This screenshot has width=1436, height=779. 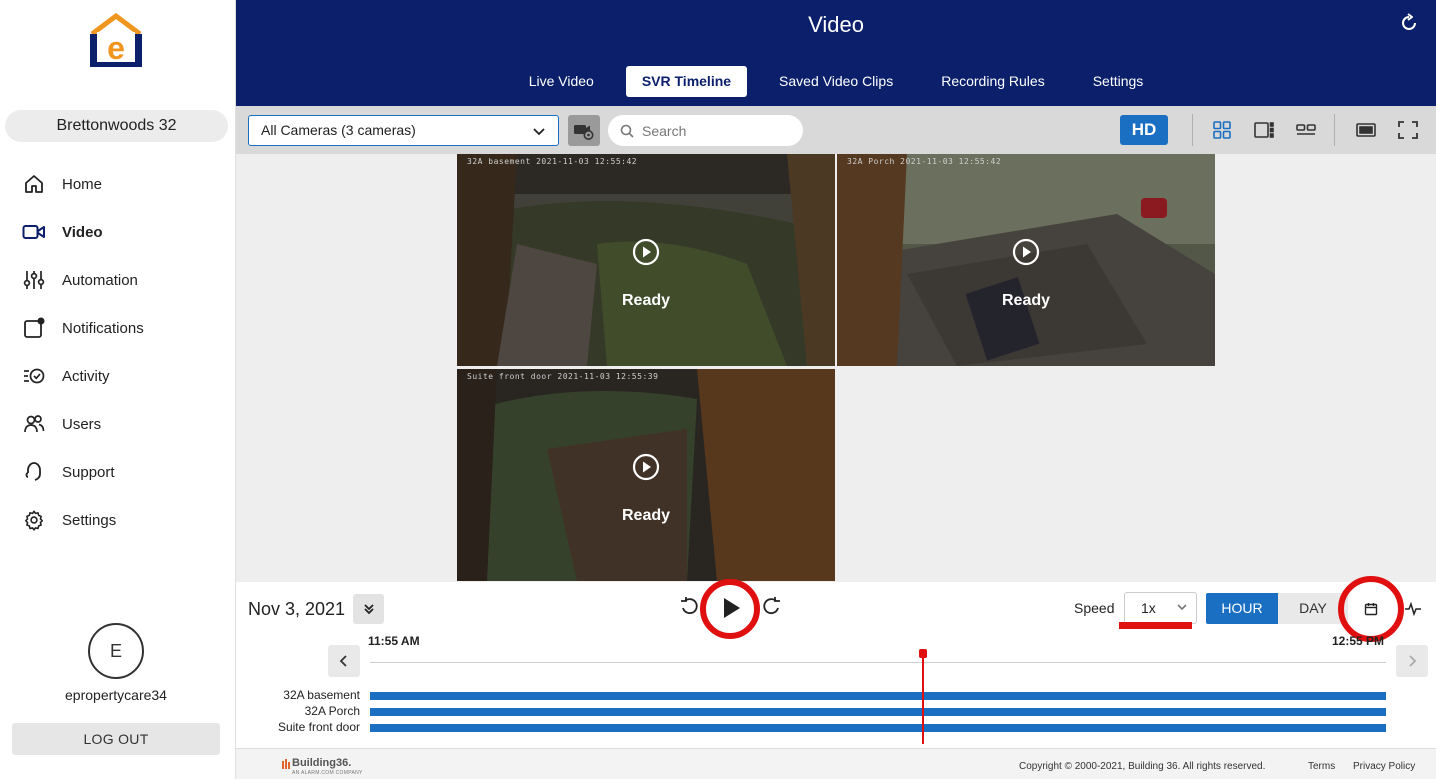 What do you see at coordinates (1222, 130) in the screenshot?
I see `grid-2x2-layout-icon` at bounding box center [1222, 130].